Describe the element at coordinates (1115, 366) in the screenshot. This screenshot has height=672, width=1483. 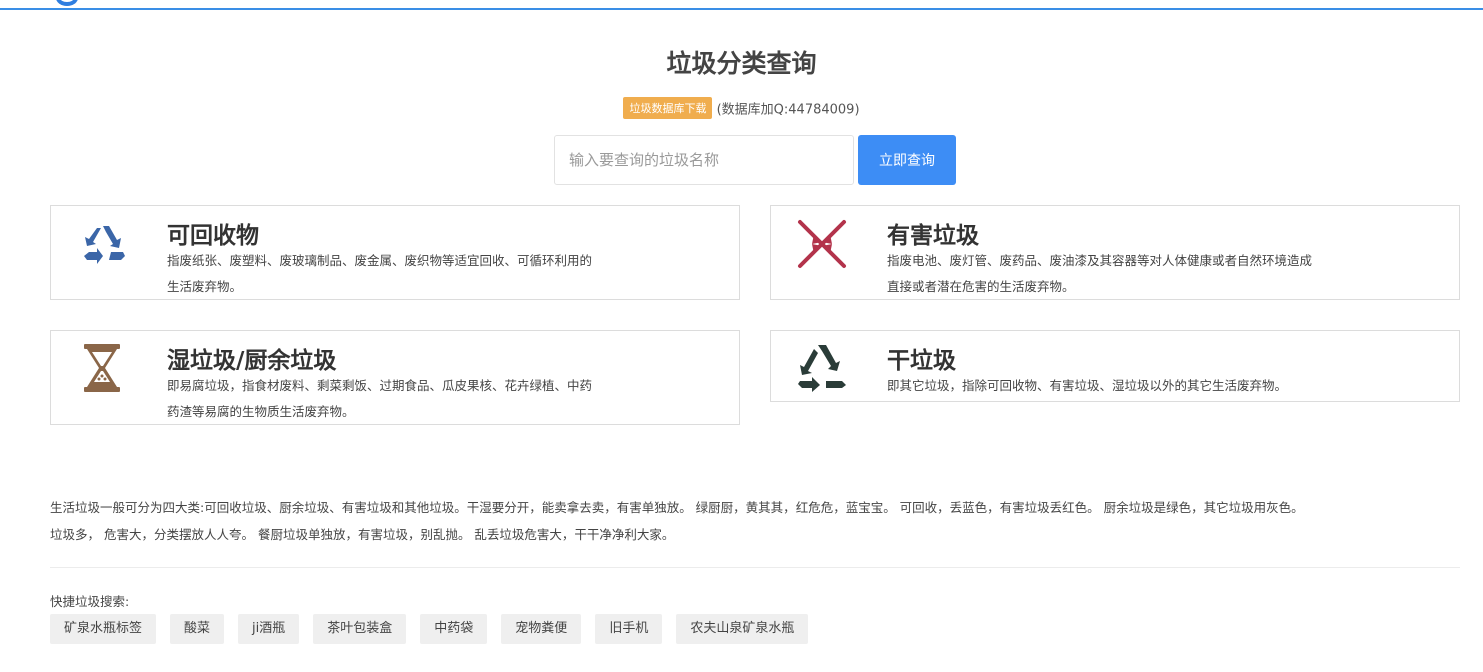
I see `category-card-dry: 干垃圾 即其它垃圾，指除可回收物、有害垃圾、湿垃圾以外的其它生活废弃物。` at that location.